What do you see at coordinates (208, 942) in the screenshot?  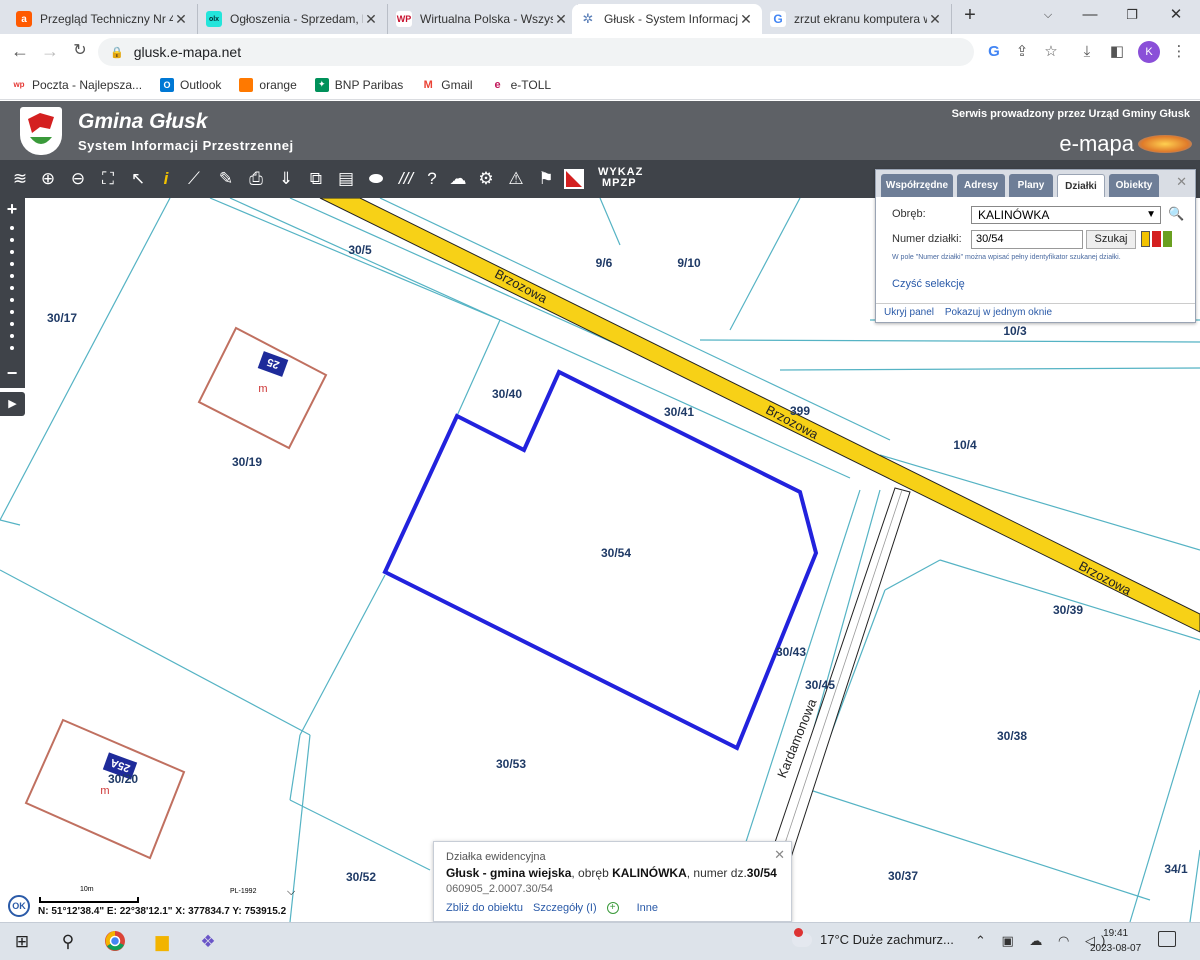 I see `copilot-icon: ❖` at bounding box center [208, 942].